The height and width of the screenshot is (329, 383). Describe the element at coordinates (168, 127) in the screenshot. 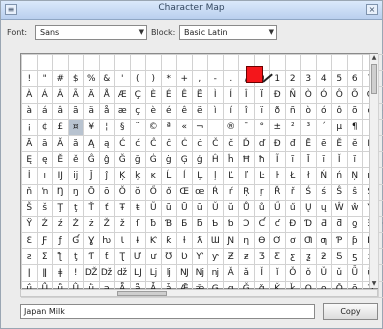

I see `character-cell: ª` at that location.